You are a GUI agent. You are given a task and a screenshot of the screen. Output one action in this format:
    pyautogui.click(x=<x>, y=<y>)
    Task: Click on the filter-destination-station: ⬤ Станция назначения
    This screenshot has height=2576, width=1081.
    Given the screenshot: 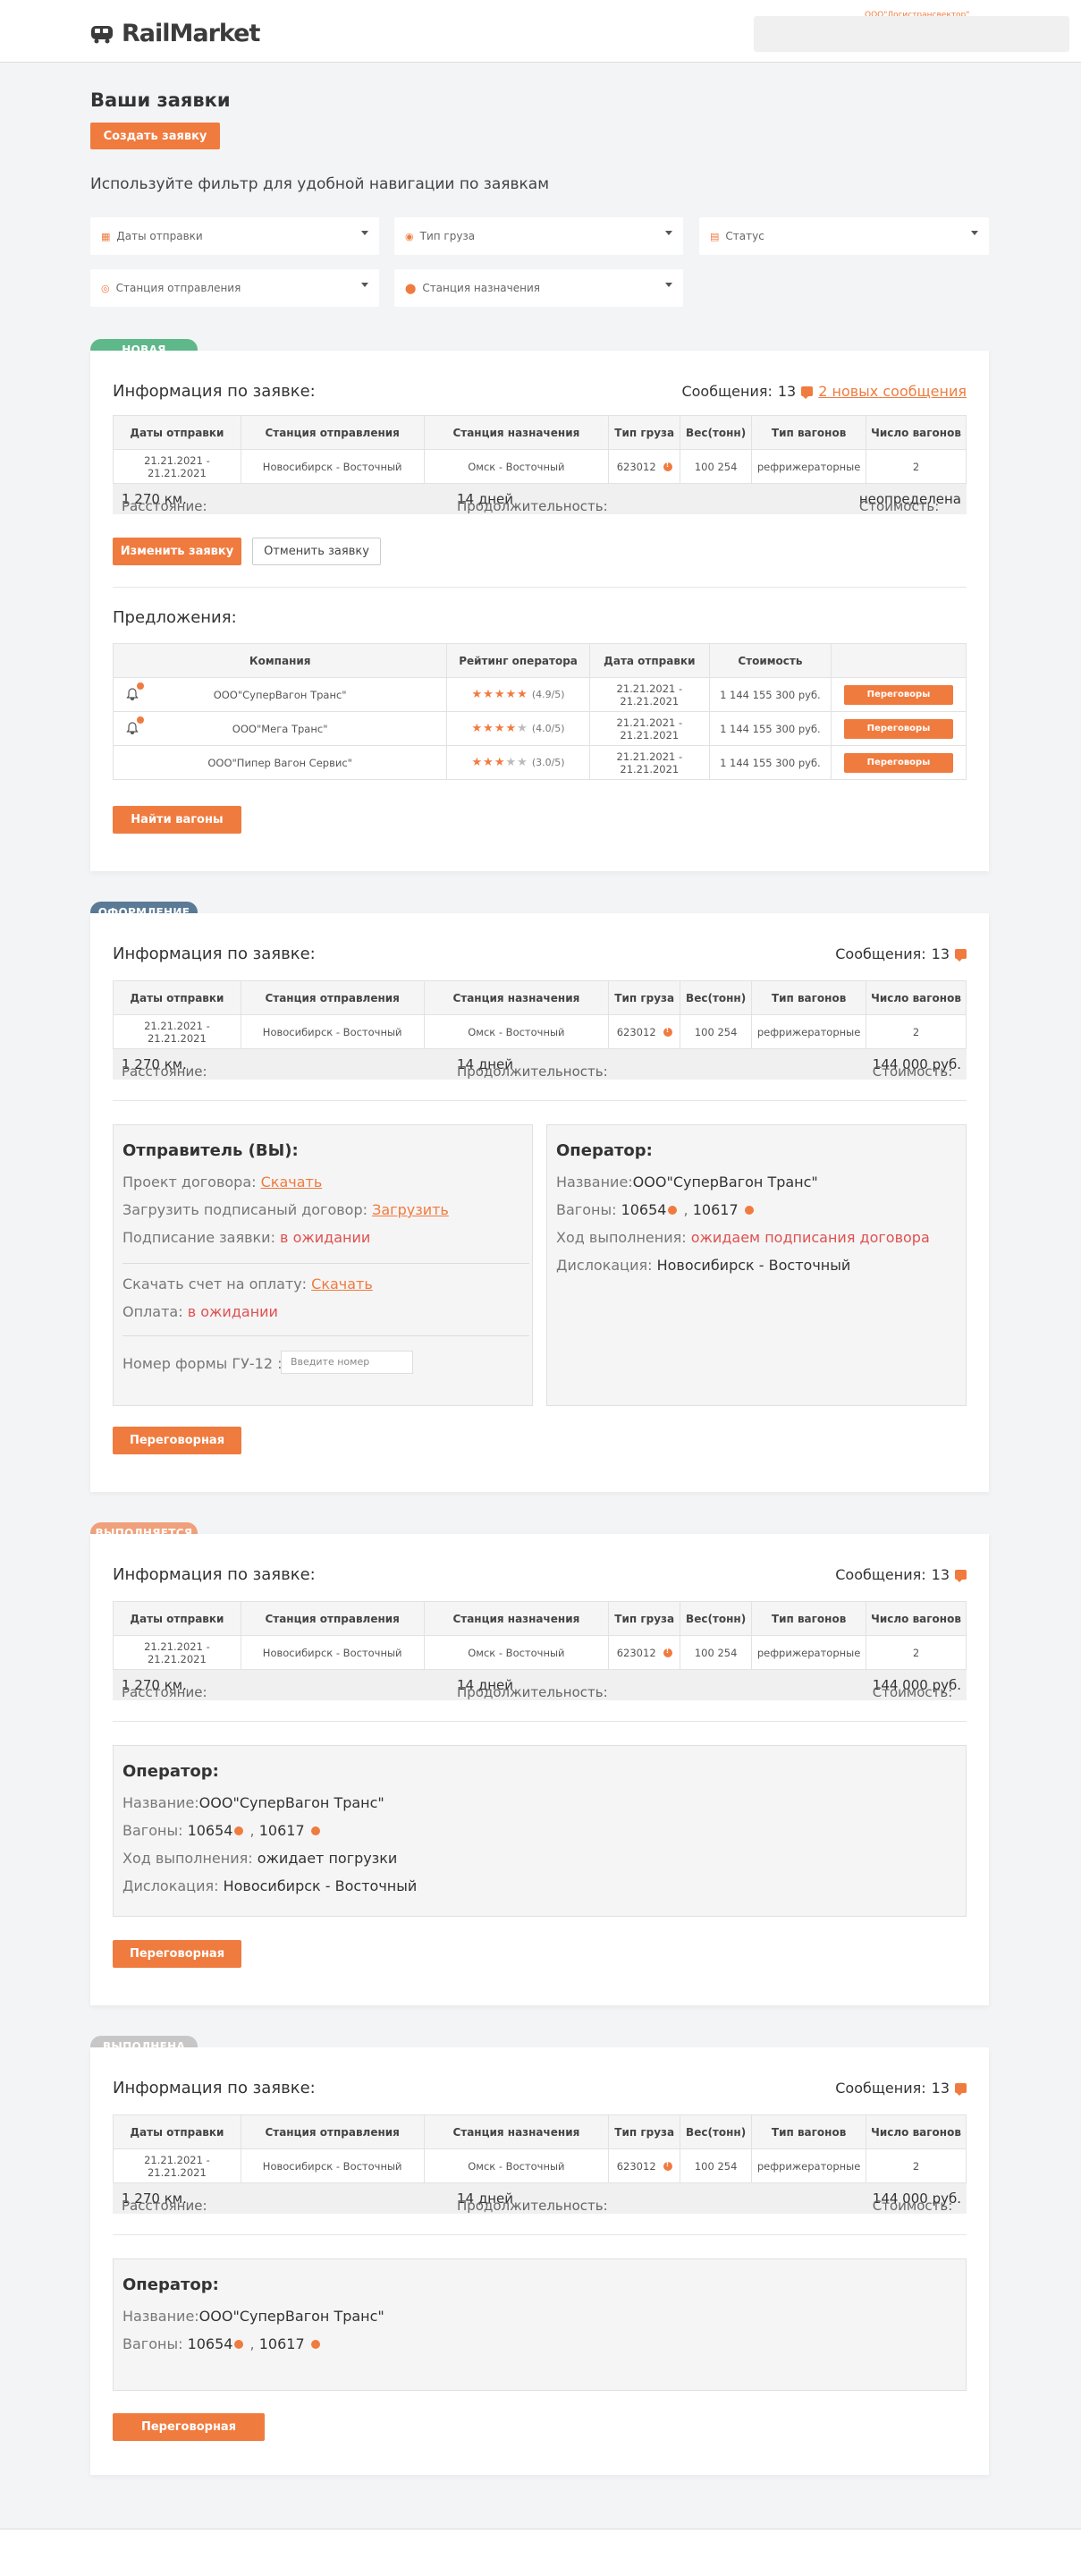 What is the action you would take?
    pyautogui.click(x=538, y=288)
    